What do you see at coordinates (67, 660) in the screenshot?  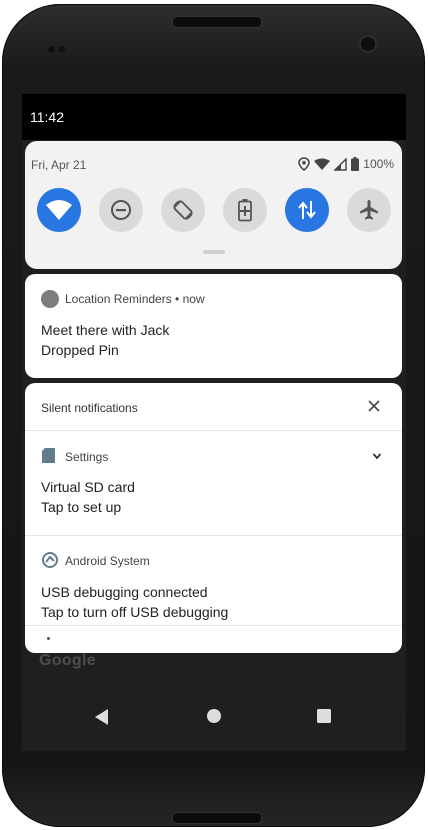 I see `google-logo: Google` at bounding box center [67, 660].